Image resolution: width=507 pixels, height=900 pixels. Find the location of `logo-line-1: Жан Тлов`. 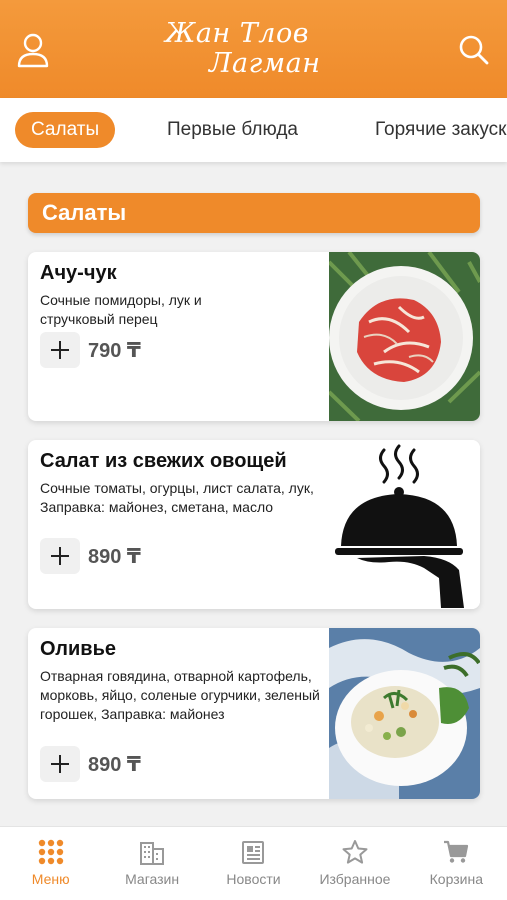

logo-line-1: Жан Тлов is located at coordinates (237, 33).